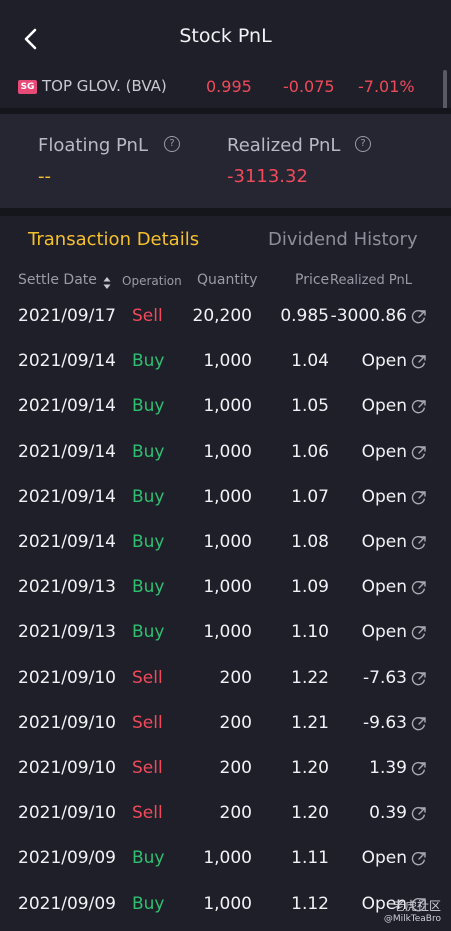 This screenshot has height=931, width=451. What do you see at coordinates (67, 632) in the screenshot?
I see `settle-date-cell: 2021/09/13` at bounding box center [67, 632].